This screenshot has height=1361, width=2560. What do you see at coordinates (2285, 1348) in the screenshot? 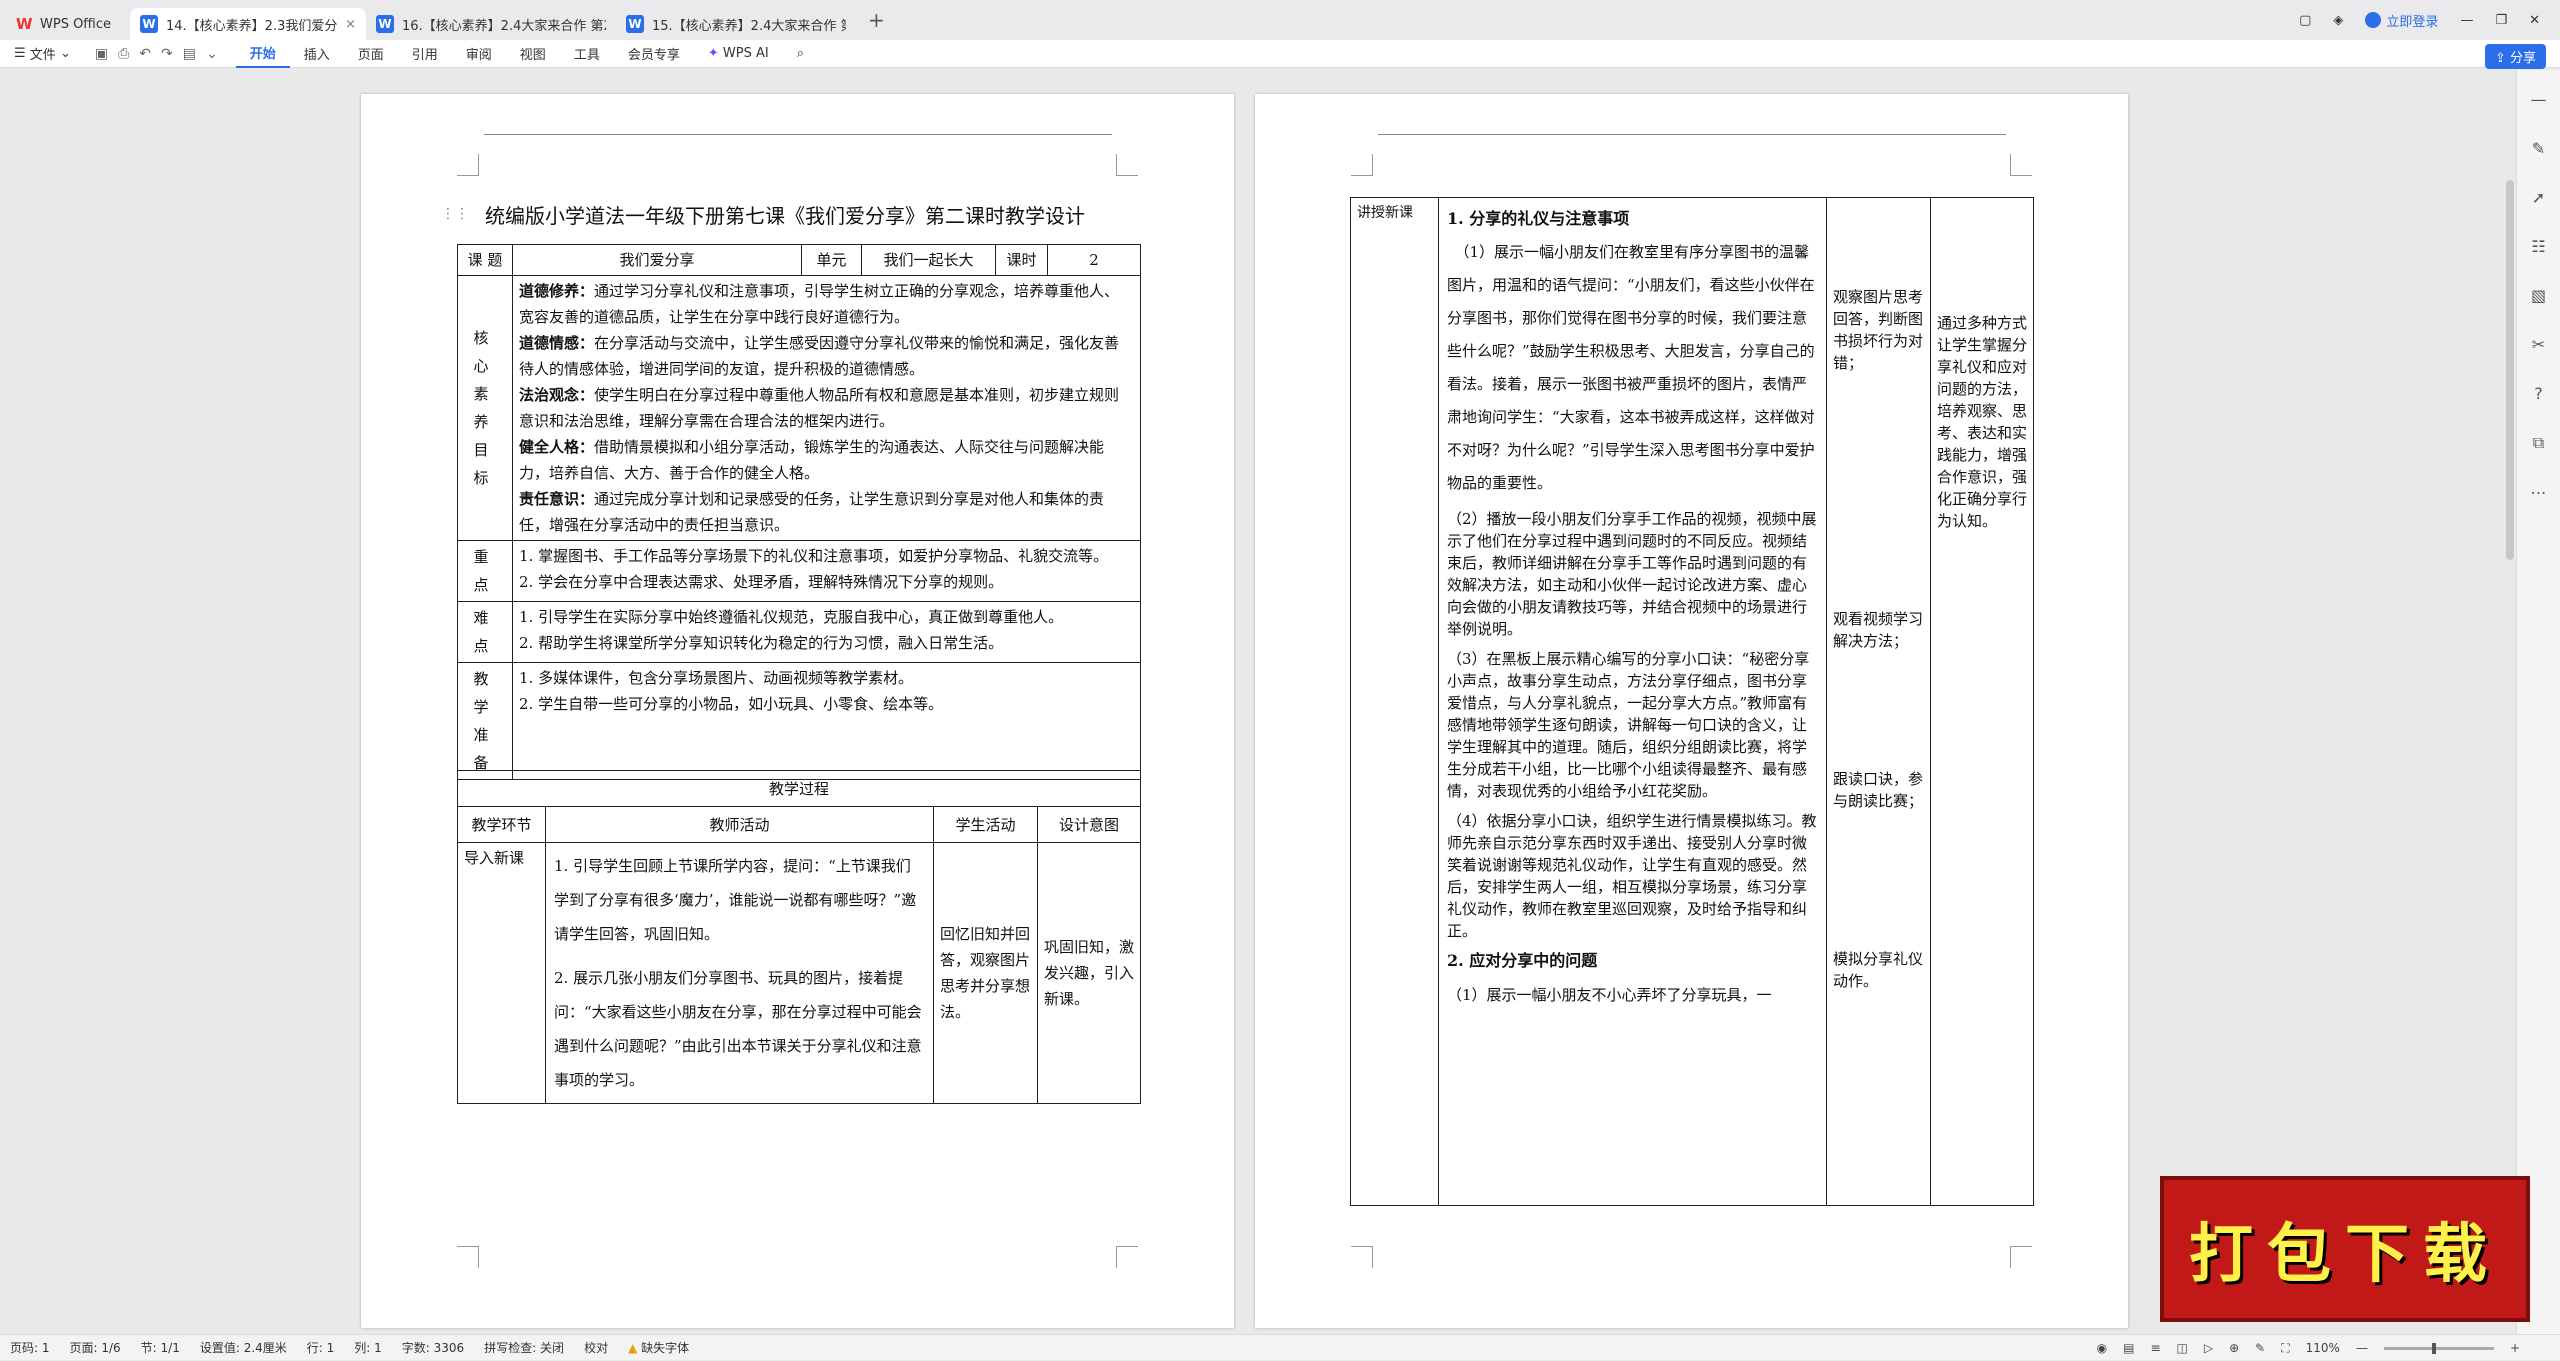
I see `fit-icon: ⛶` at bounding box center [2285, 1348].